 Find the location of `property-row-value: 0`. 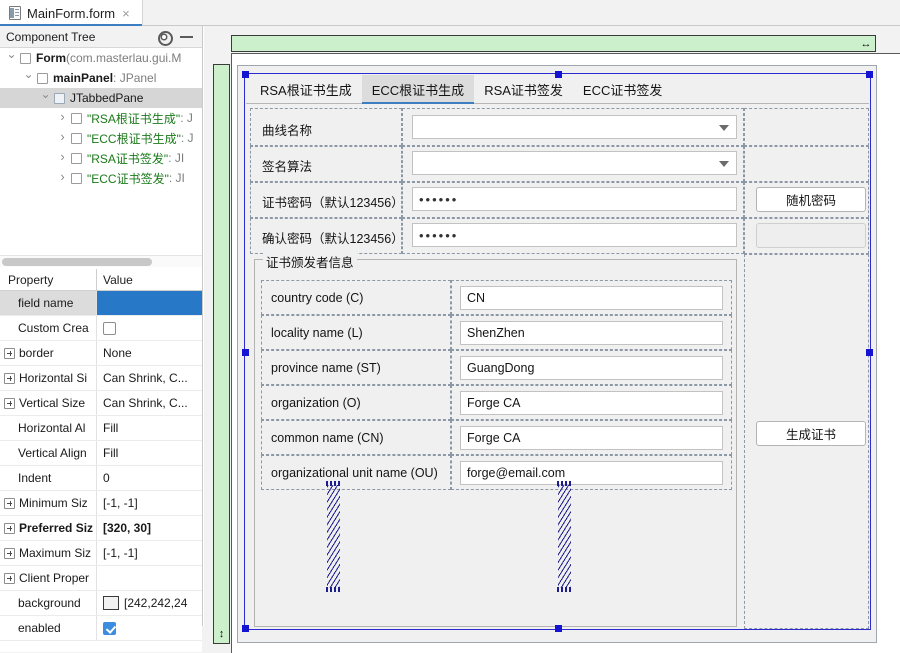

property-row-value: 0 is located at coordinates (149, 478).